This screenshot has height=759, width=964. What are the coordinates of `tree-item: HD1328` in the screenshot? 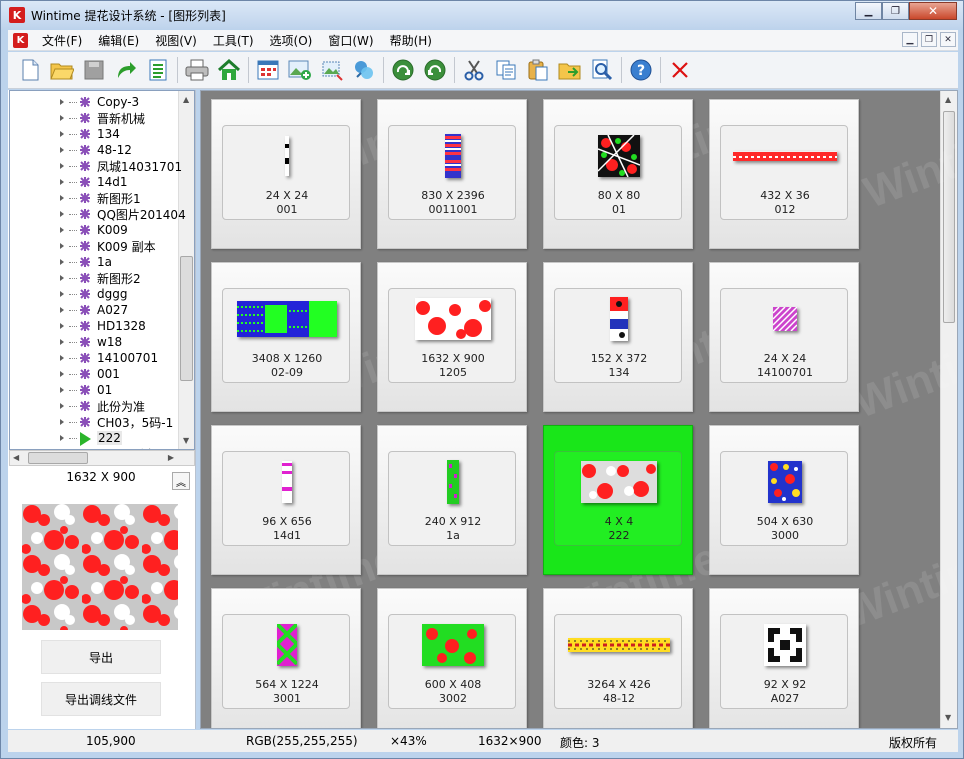 It's located at (78, 326).